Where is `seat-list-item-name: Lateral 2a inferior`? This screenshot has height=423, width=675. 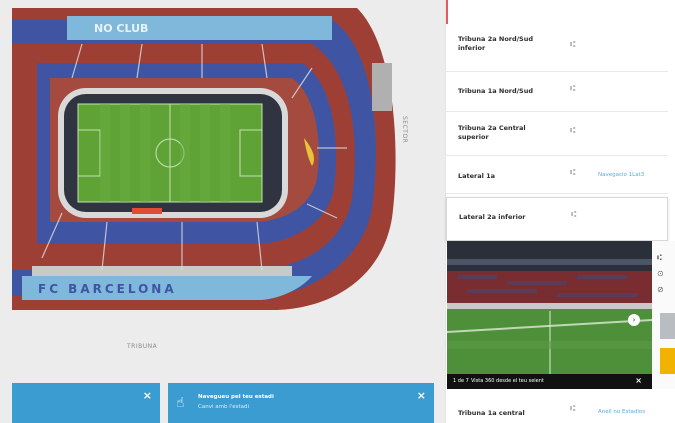 seat-list-item-name: Lateral 2a inferior is located at coordinates (492, 217).